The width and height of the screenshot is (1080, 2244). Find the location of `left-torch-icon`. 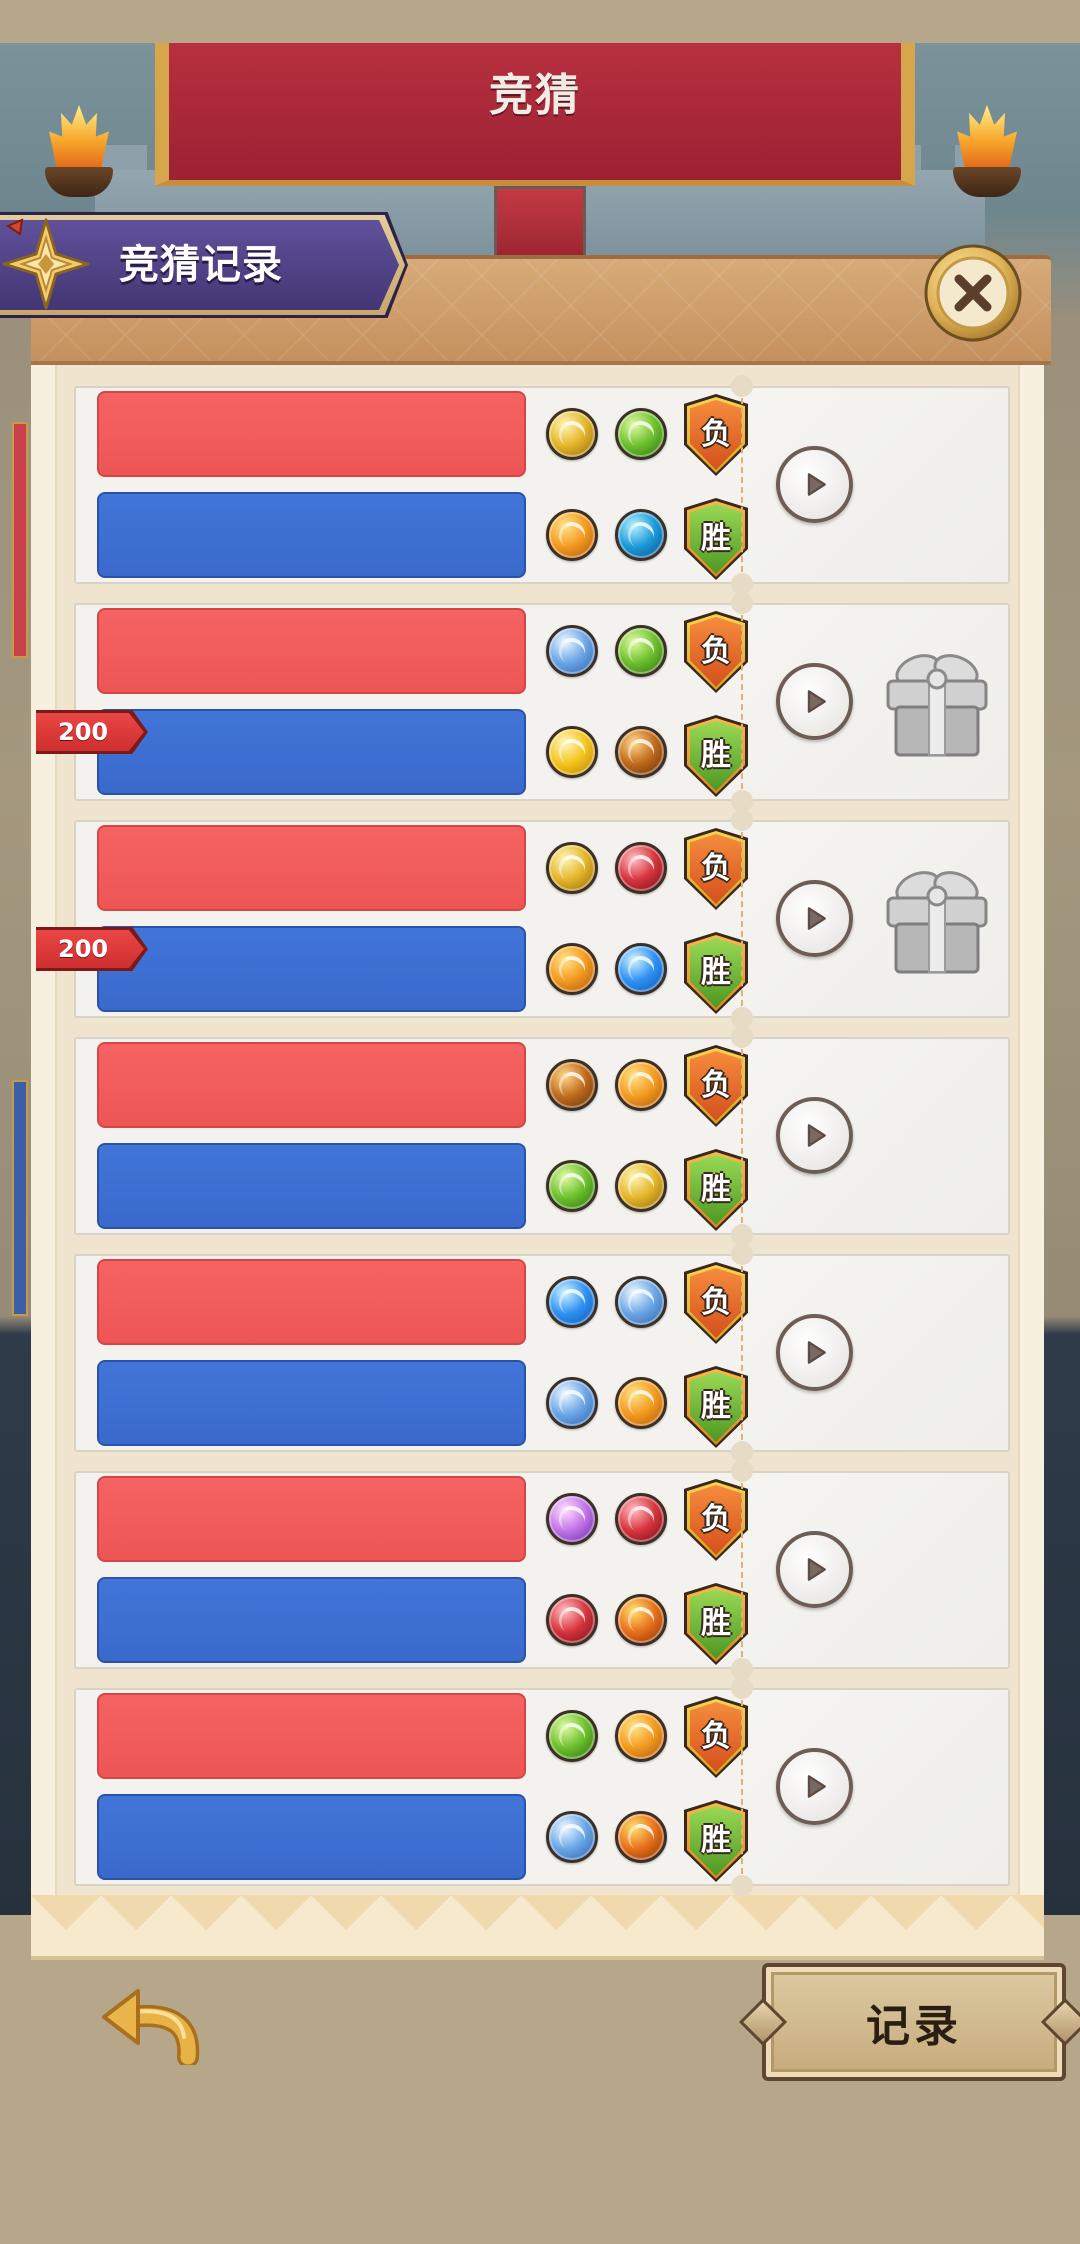

left-torch-icon is located at coordinates (79, 155).